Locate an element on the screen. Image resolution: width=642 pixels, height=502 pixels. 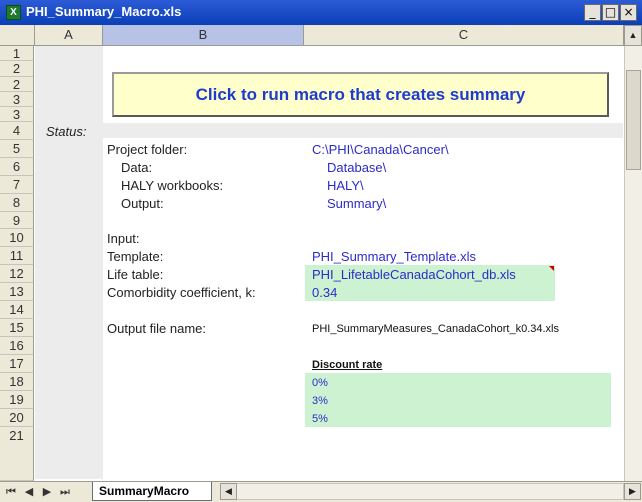
first-sheet-icon: ⏮ is located at coordinates (11, 491).